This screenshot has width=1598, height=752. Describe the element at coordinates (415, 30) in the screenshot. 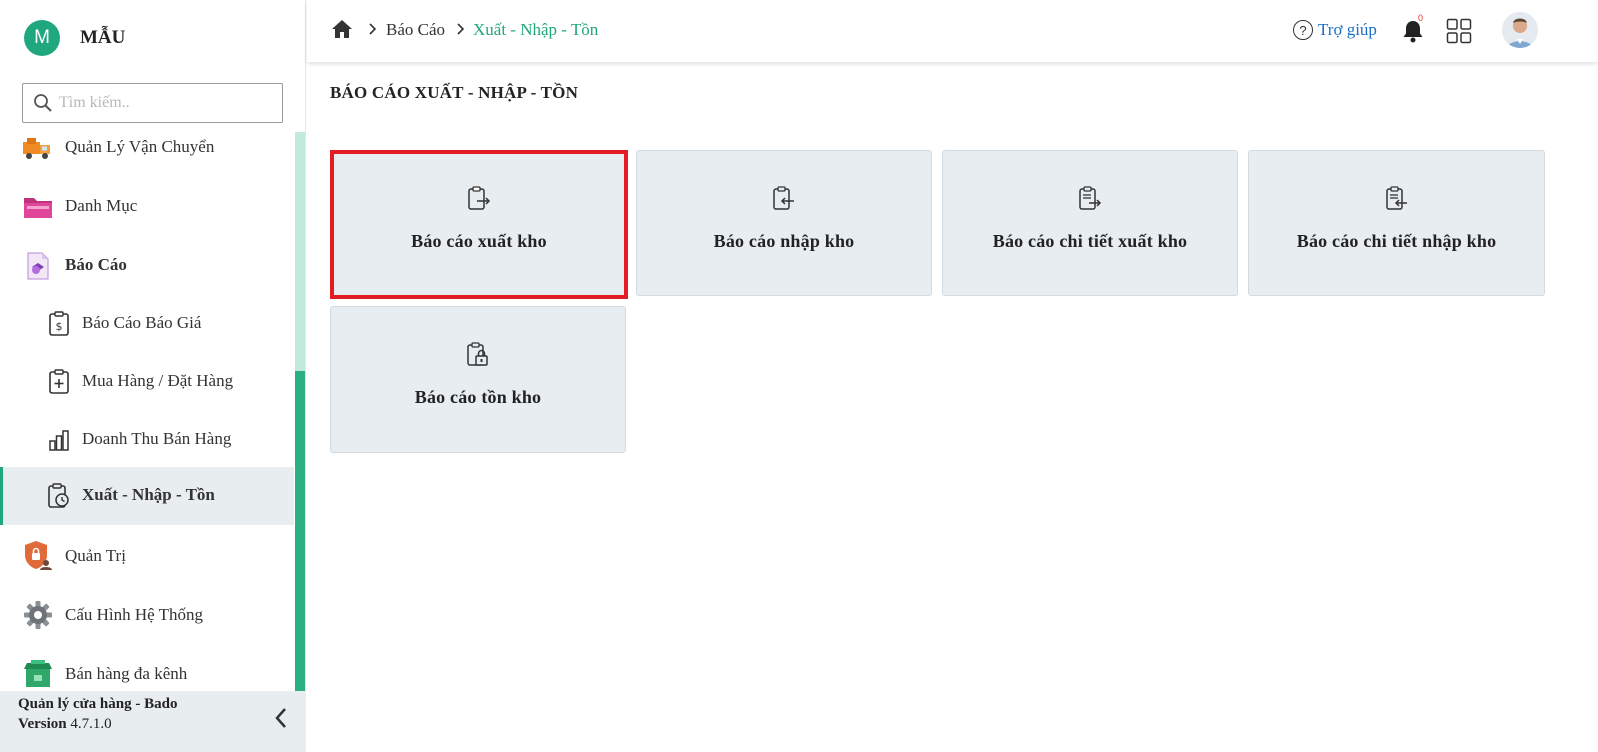

I see `breadcrumb-reports: Báo Cáo` at that location.